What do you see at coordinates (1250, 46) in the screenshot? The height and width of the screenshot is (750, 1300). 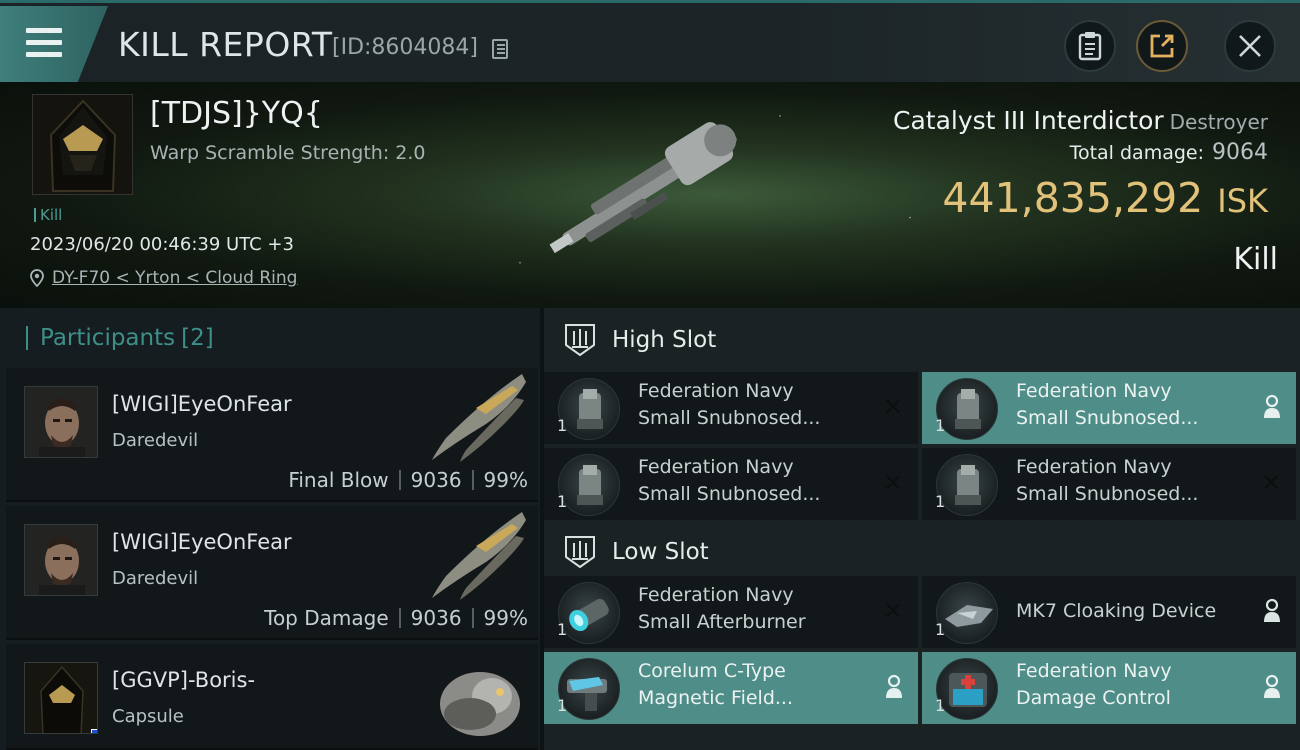 I see `close-button` at bounding box center [1250, 46].